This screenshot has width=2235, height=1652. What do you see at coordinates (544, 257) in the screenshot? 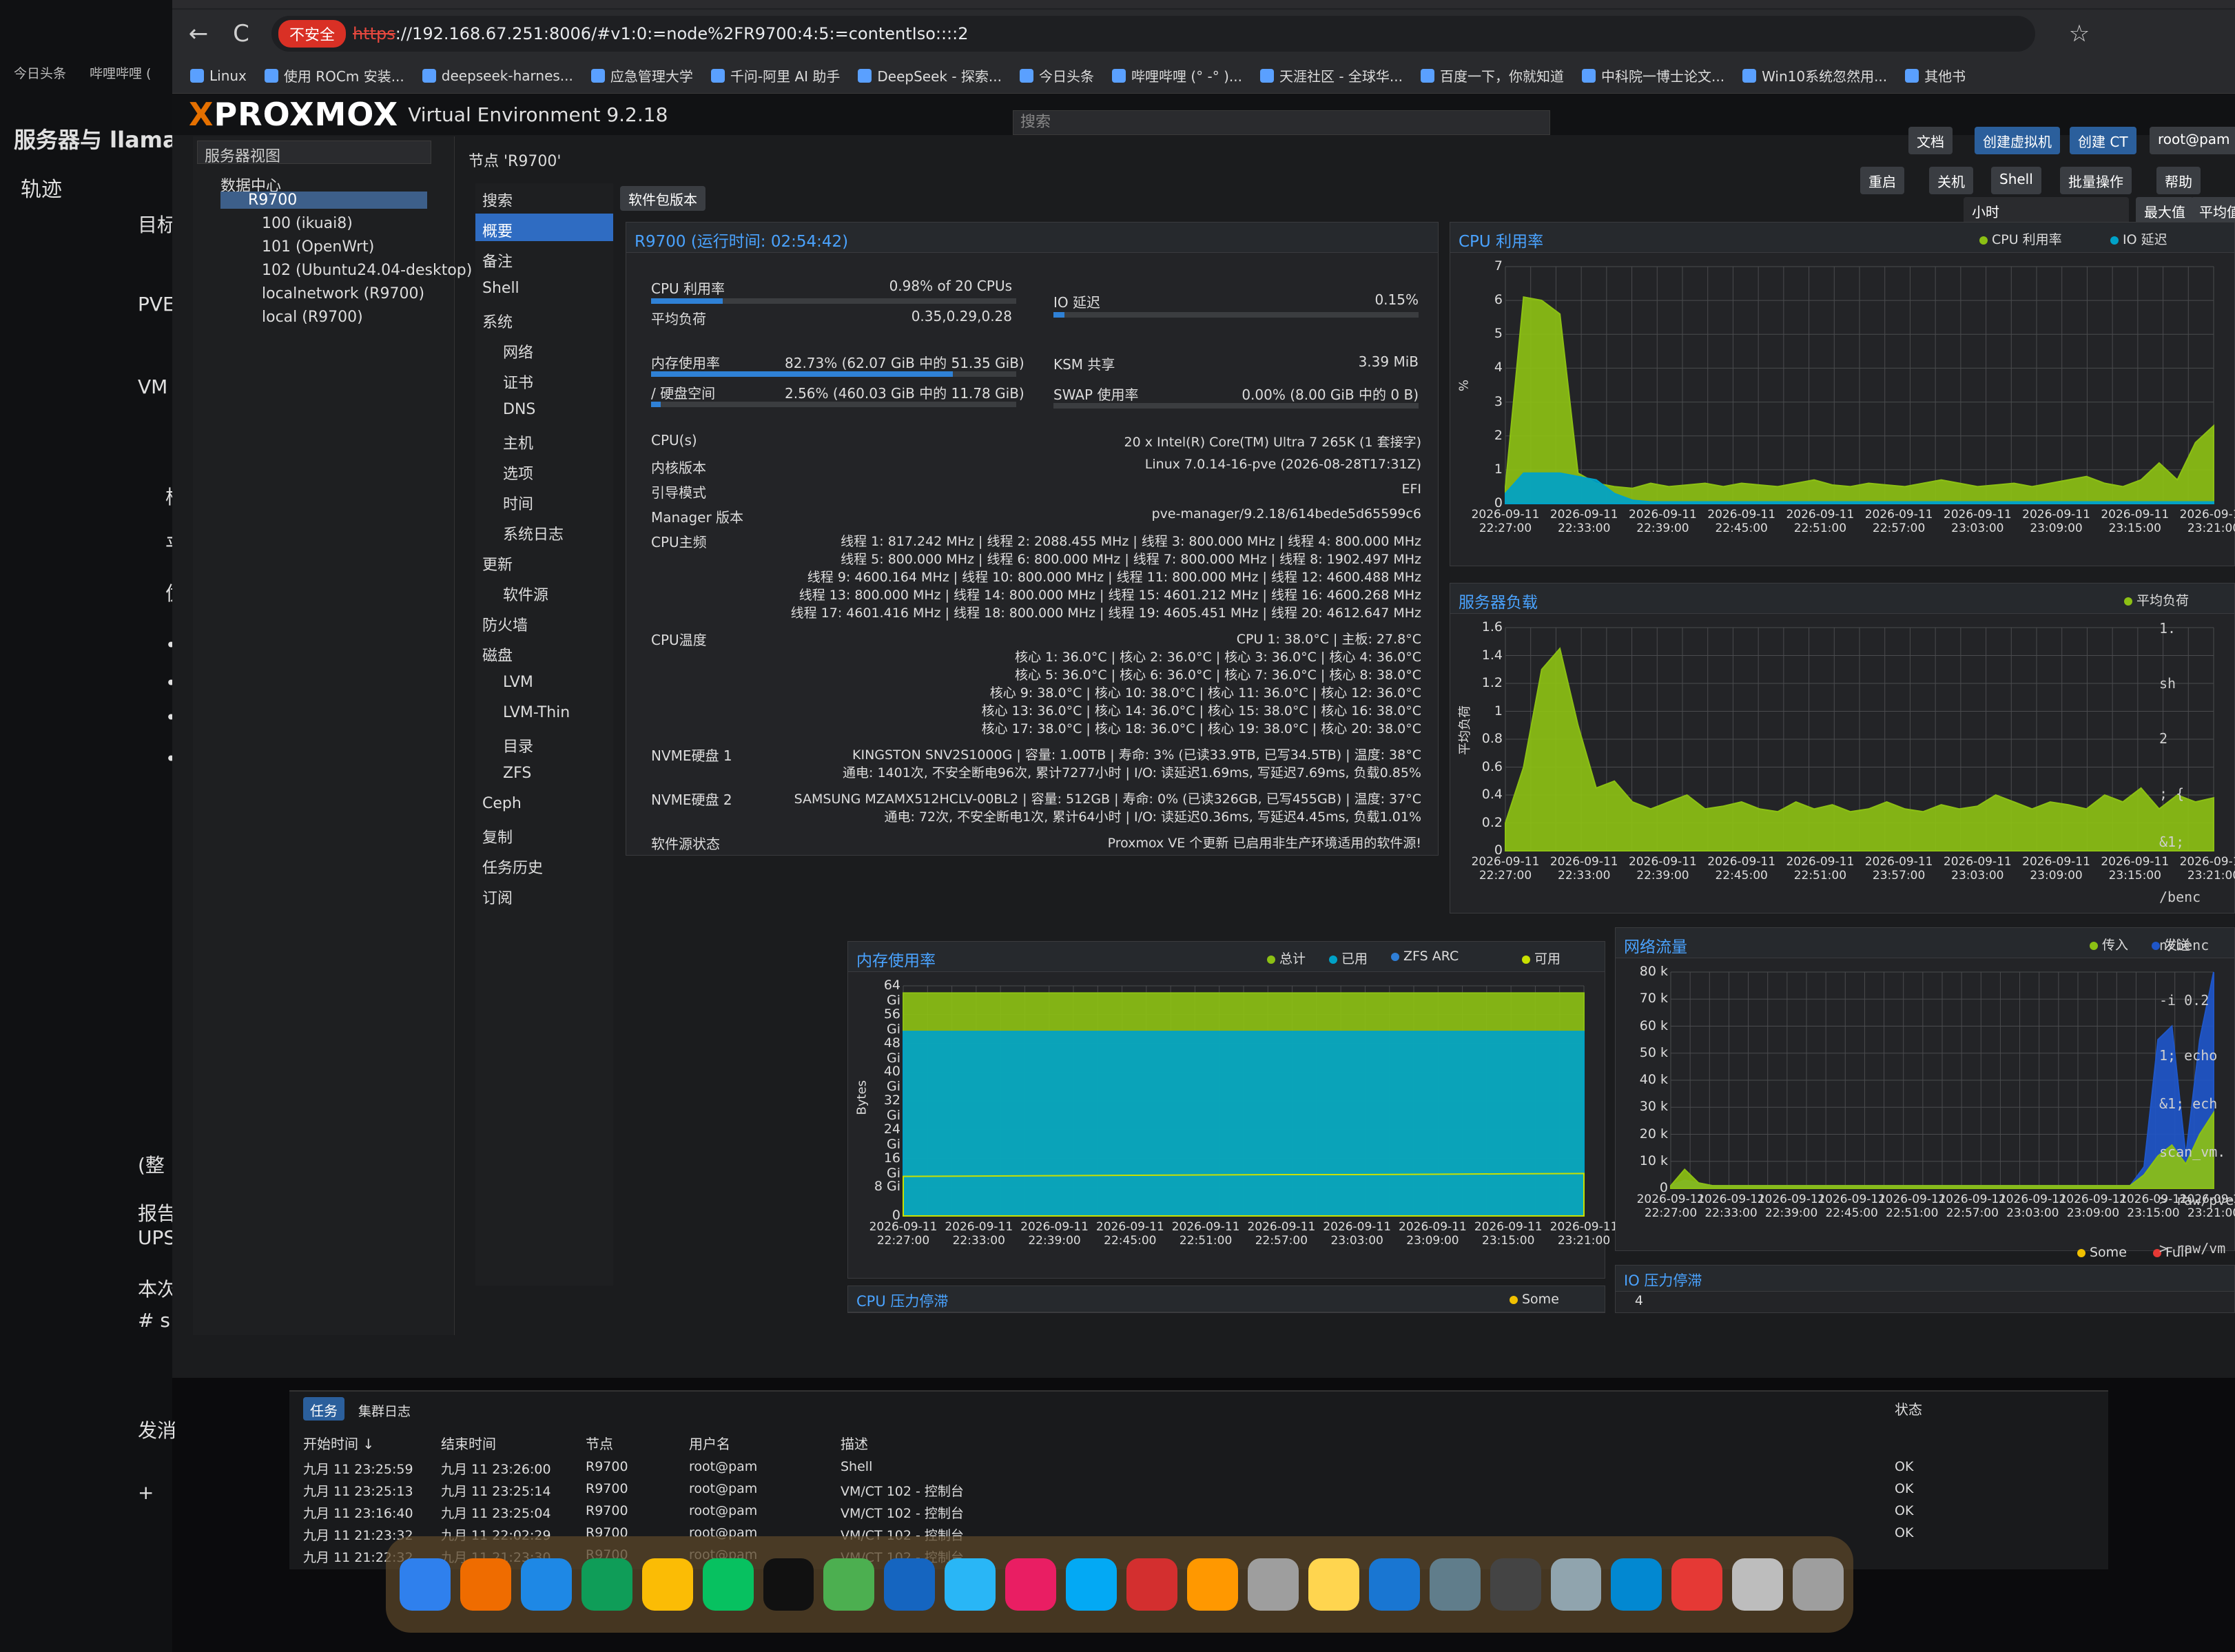
I see `nav-item: 备注` at bounding box center [544, 257].